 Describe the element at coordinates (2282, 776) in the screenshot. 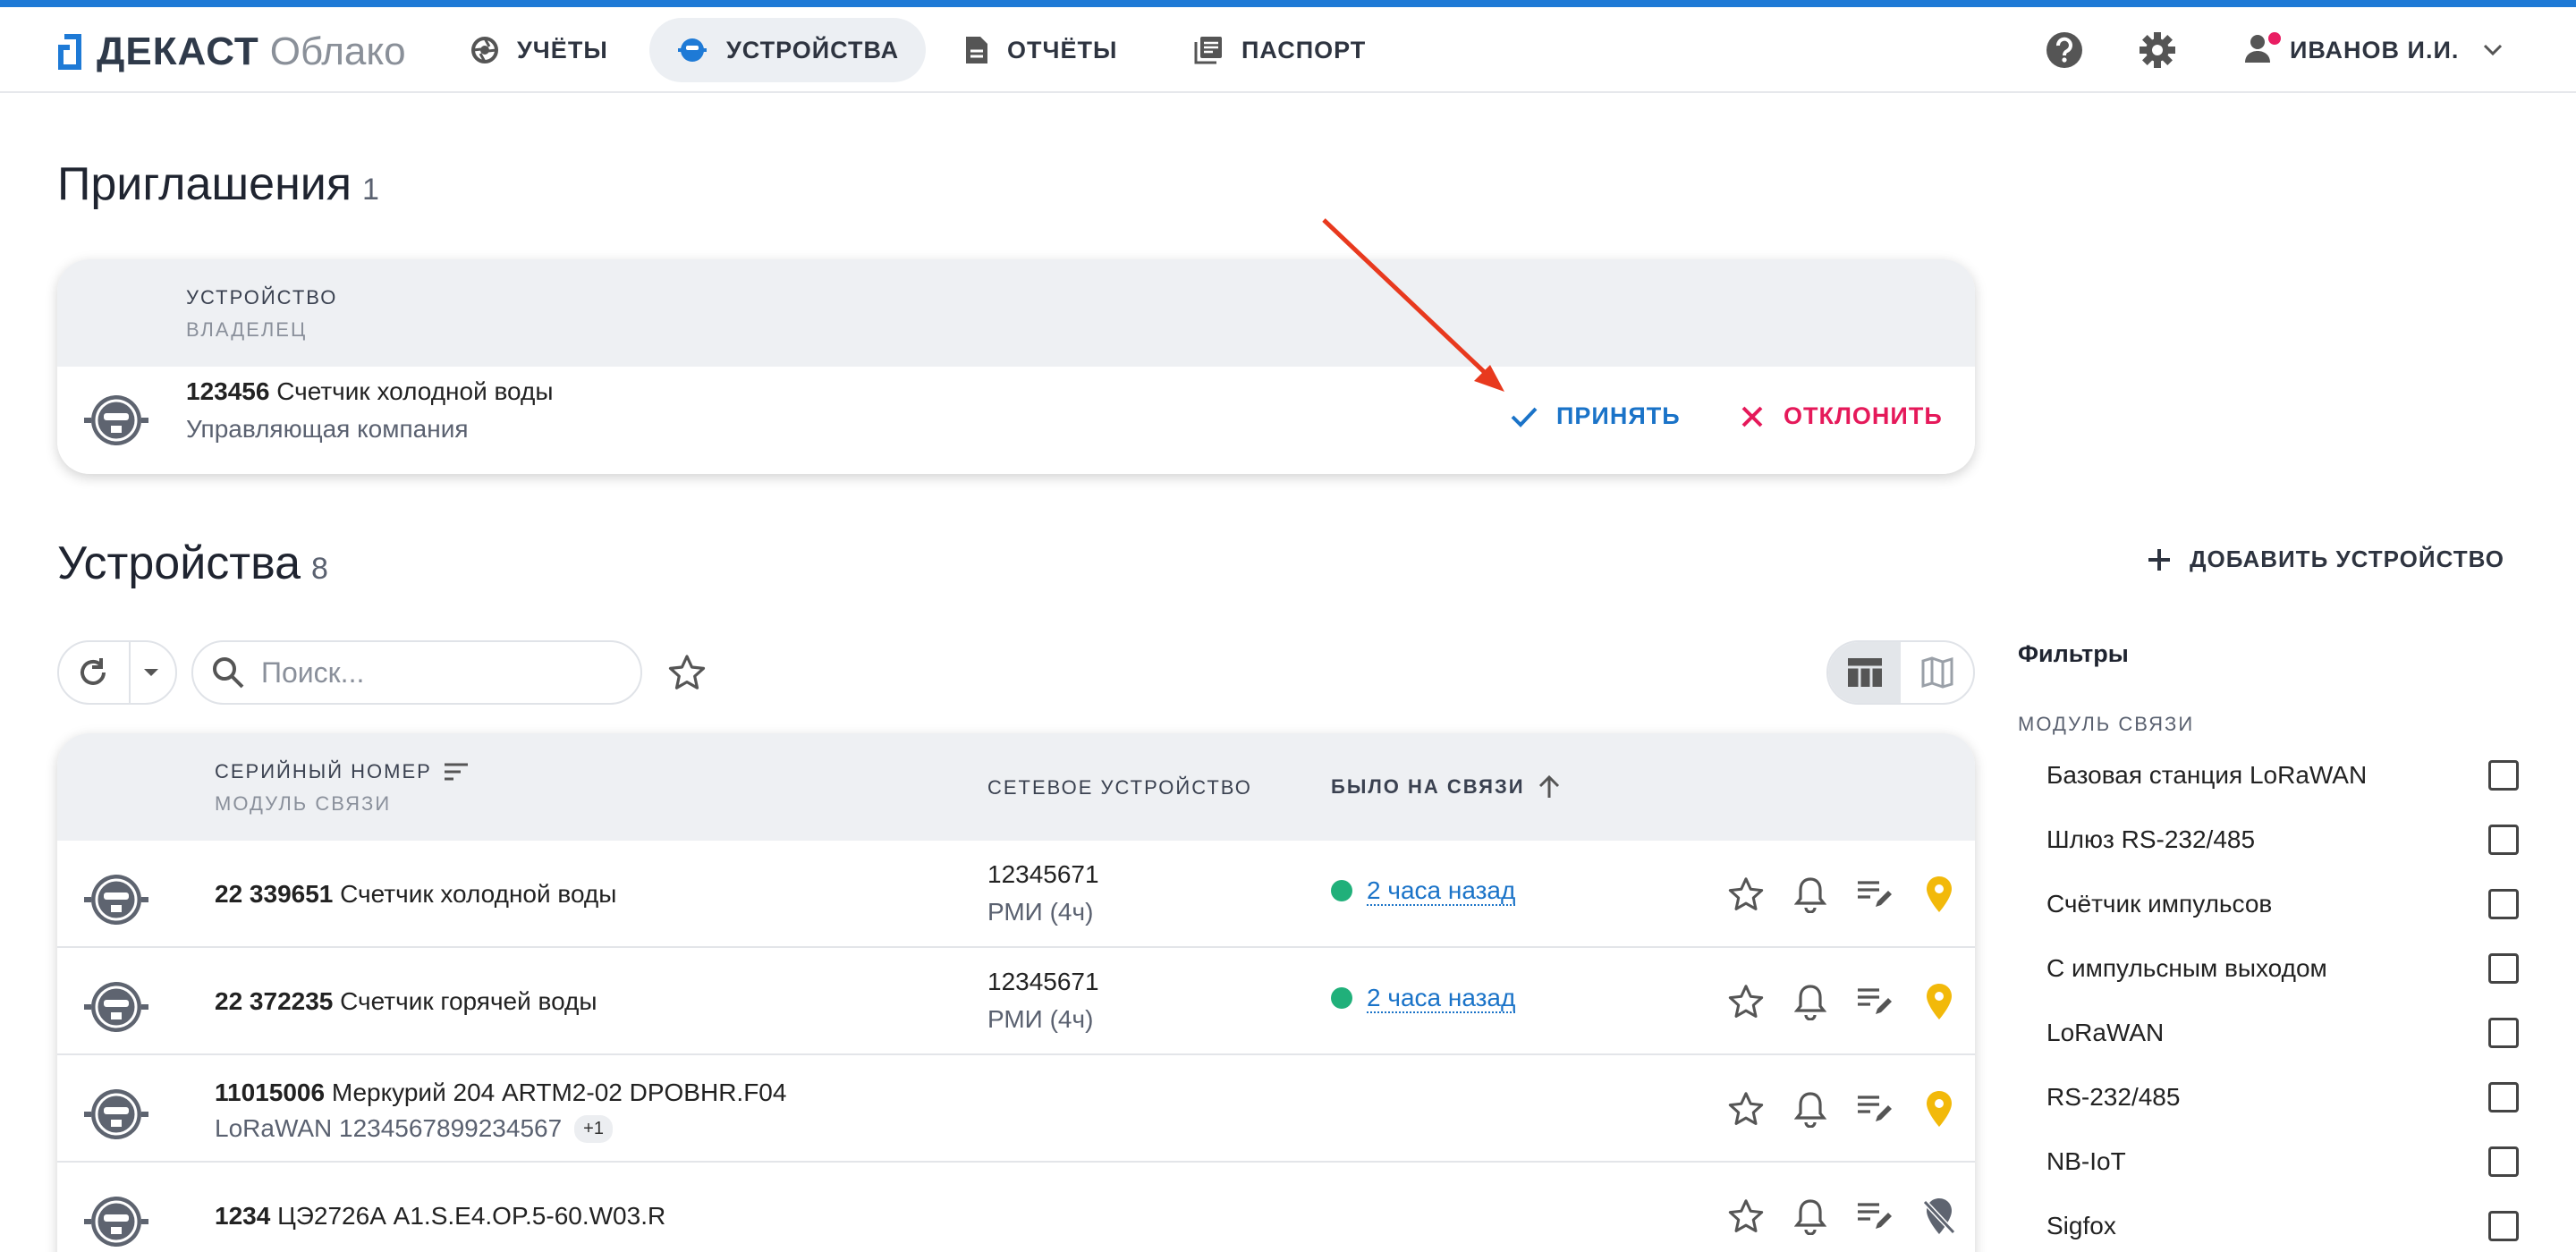

I see `filter-item: Базовая станция LoRaWAN` at that location.